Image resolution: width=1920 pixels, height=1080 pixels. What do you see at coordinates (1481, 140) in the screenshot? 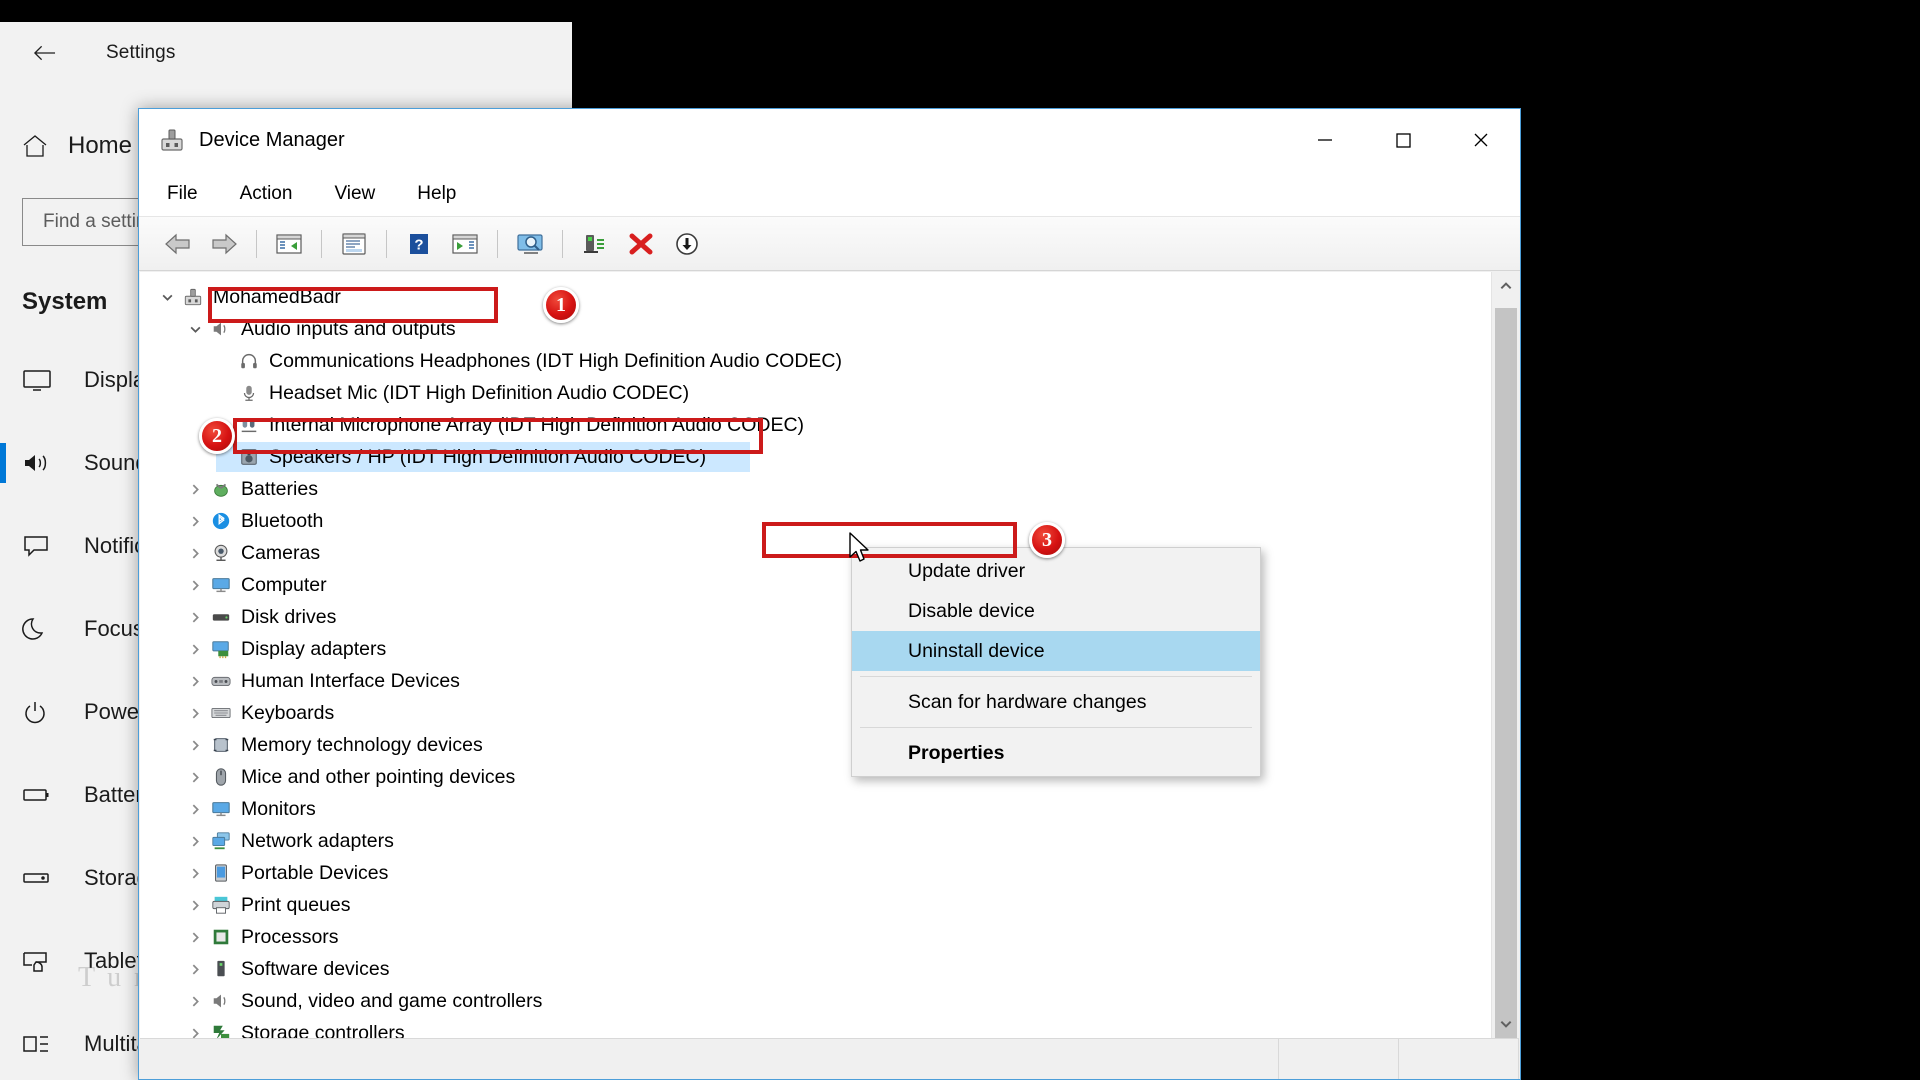
I see `close-button` at bounding box center [1481, 140].